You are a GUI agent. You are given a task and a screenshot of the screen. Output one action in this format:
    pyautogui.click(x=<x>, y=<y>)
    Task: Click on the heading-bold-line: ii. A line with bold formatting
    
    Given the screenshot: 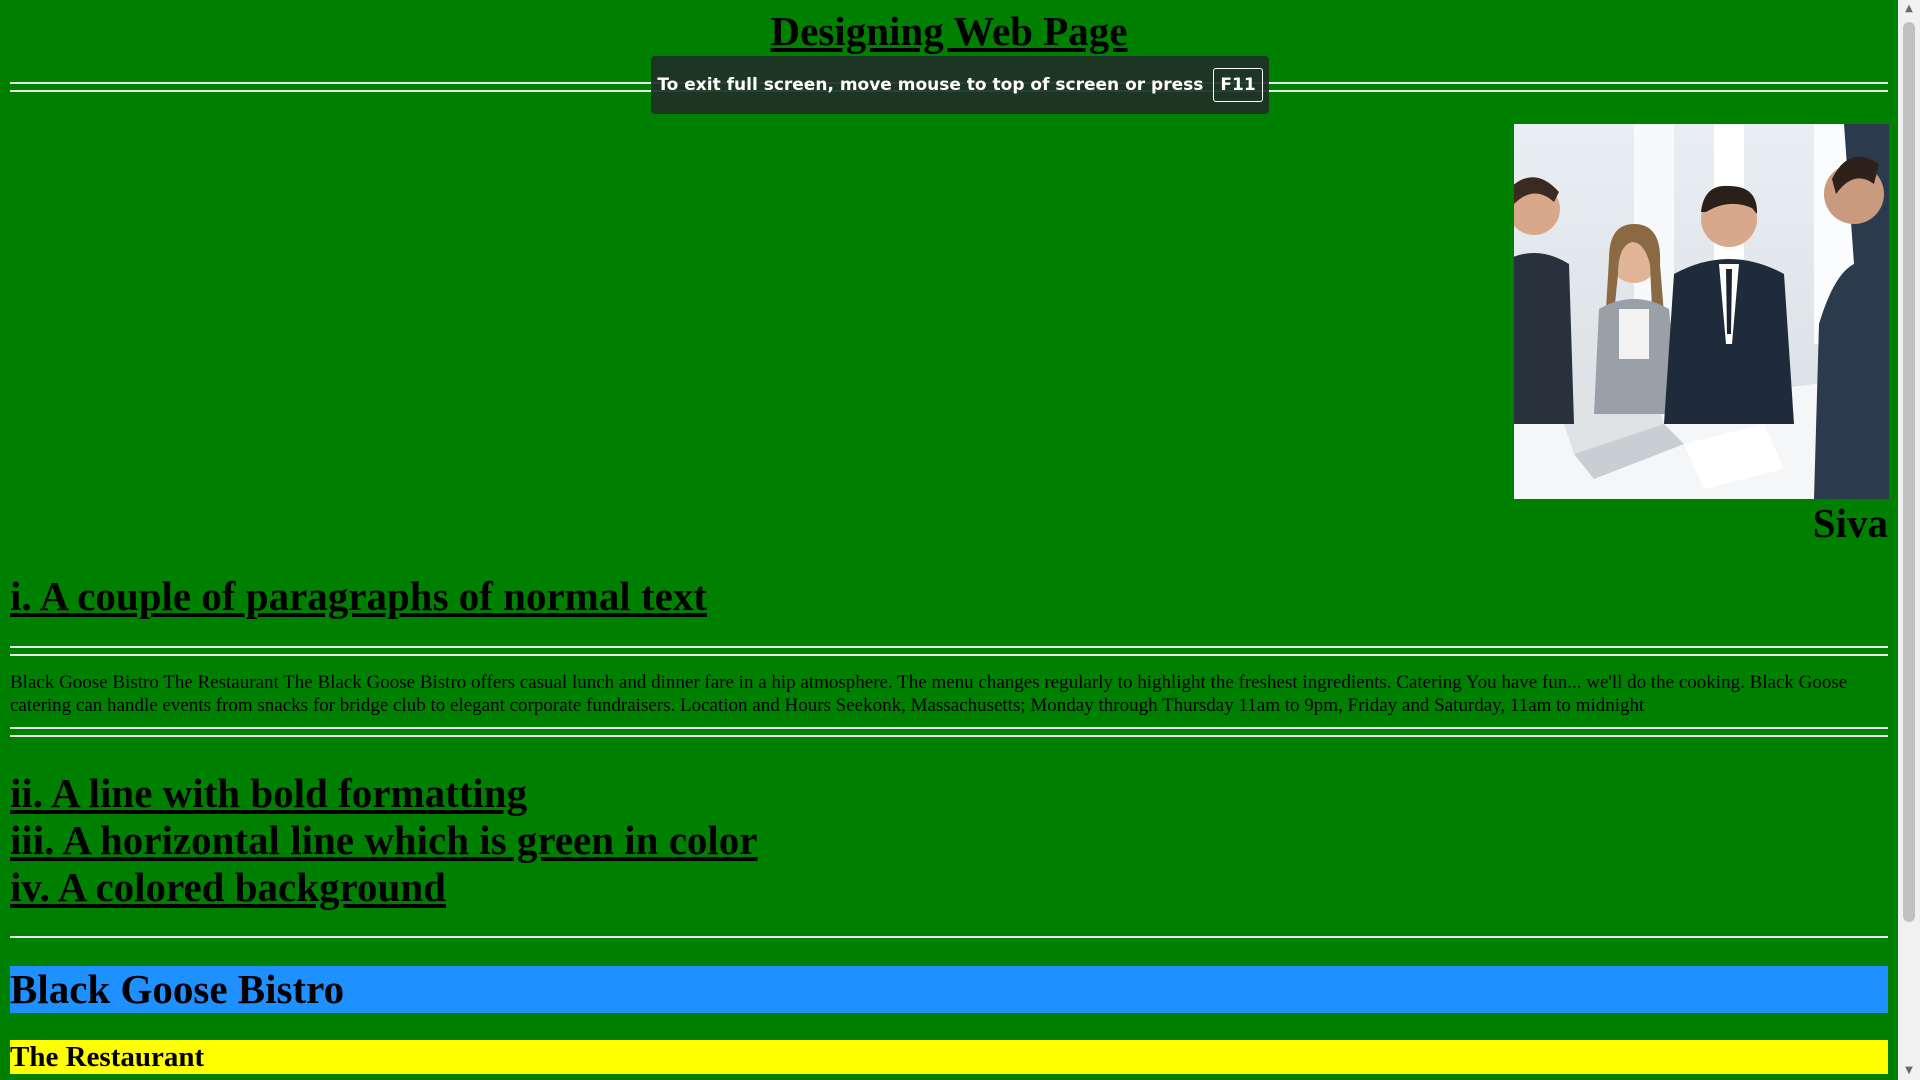 What is the action you would take?
    pyautogui.click(x=269, y=793)
    